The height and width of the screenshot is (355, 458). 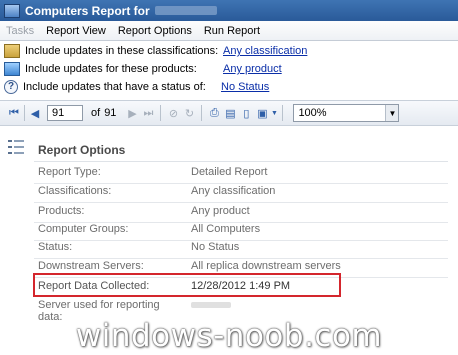 What do you see at coordinates (35, 113) in the screenshot?
I see `previous-page-icon: ◀` at bounding box center [35, 113].